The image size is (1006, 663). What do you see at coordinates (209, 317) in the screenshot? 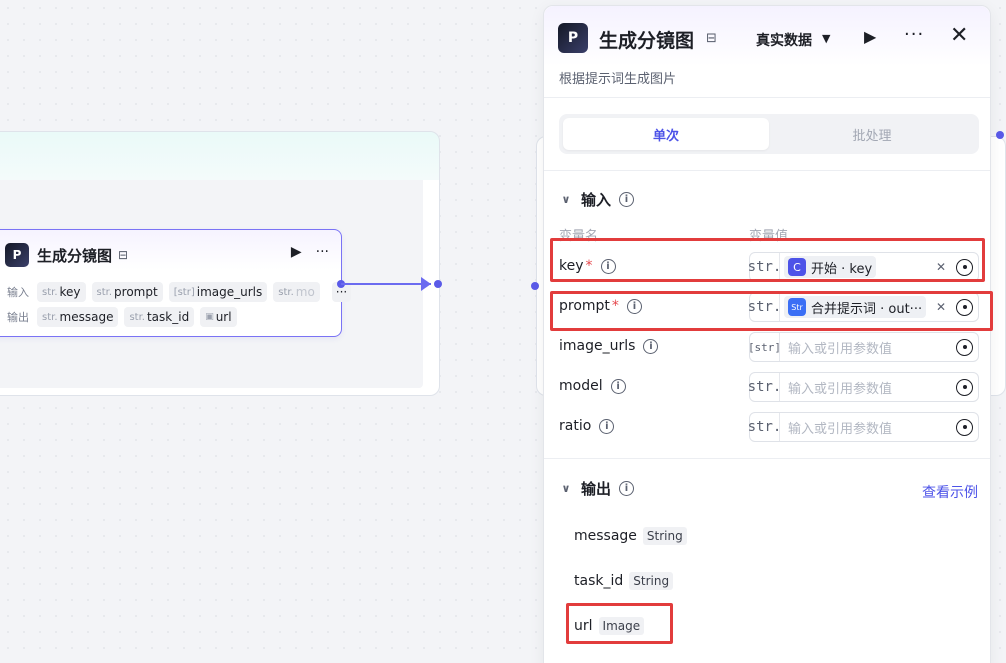
I see `image-type-icon: ▣` at bounding box center [209, 317].